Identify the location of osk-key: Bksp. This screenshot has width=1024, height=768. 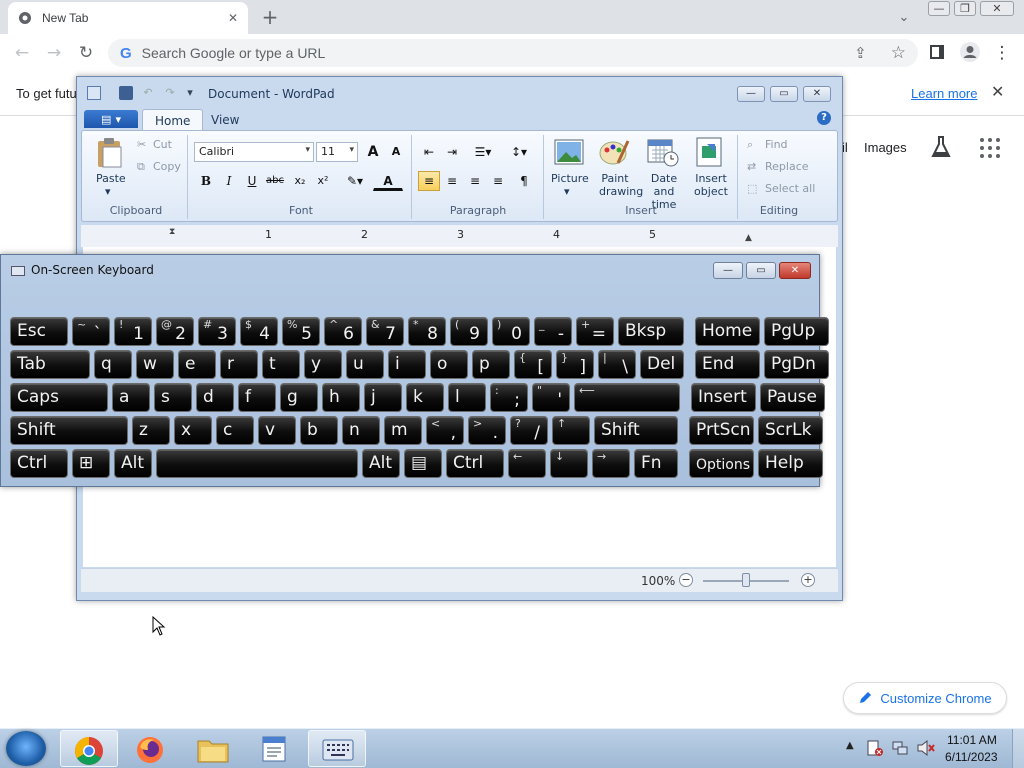
(651, 331).